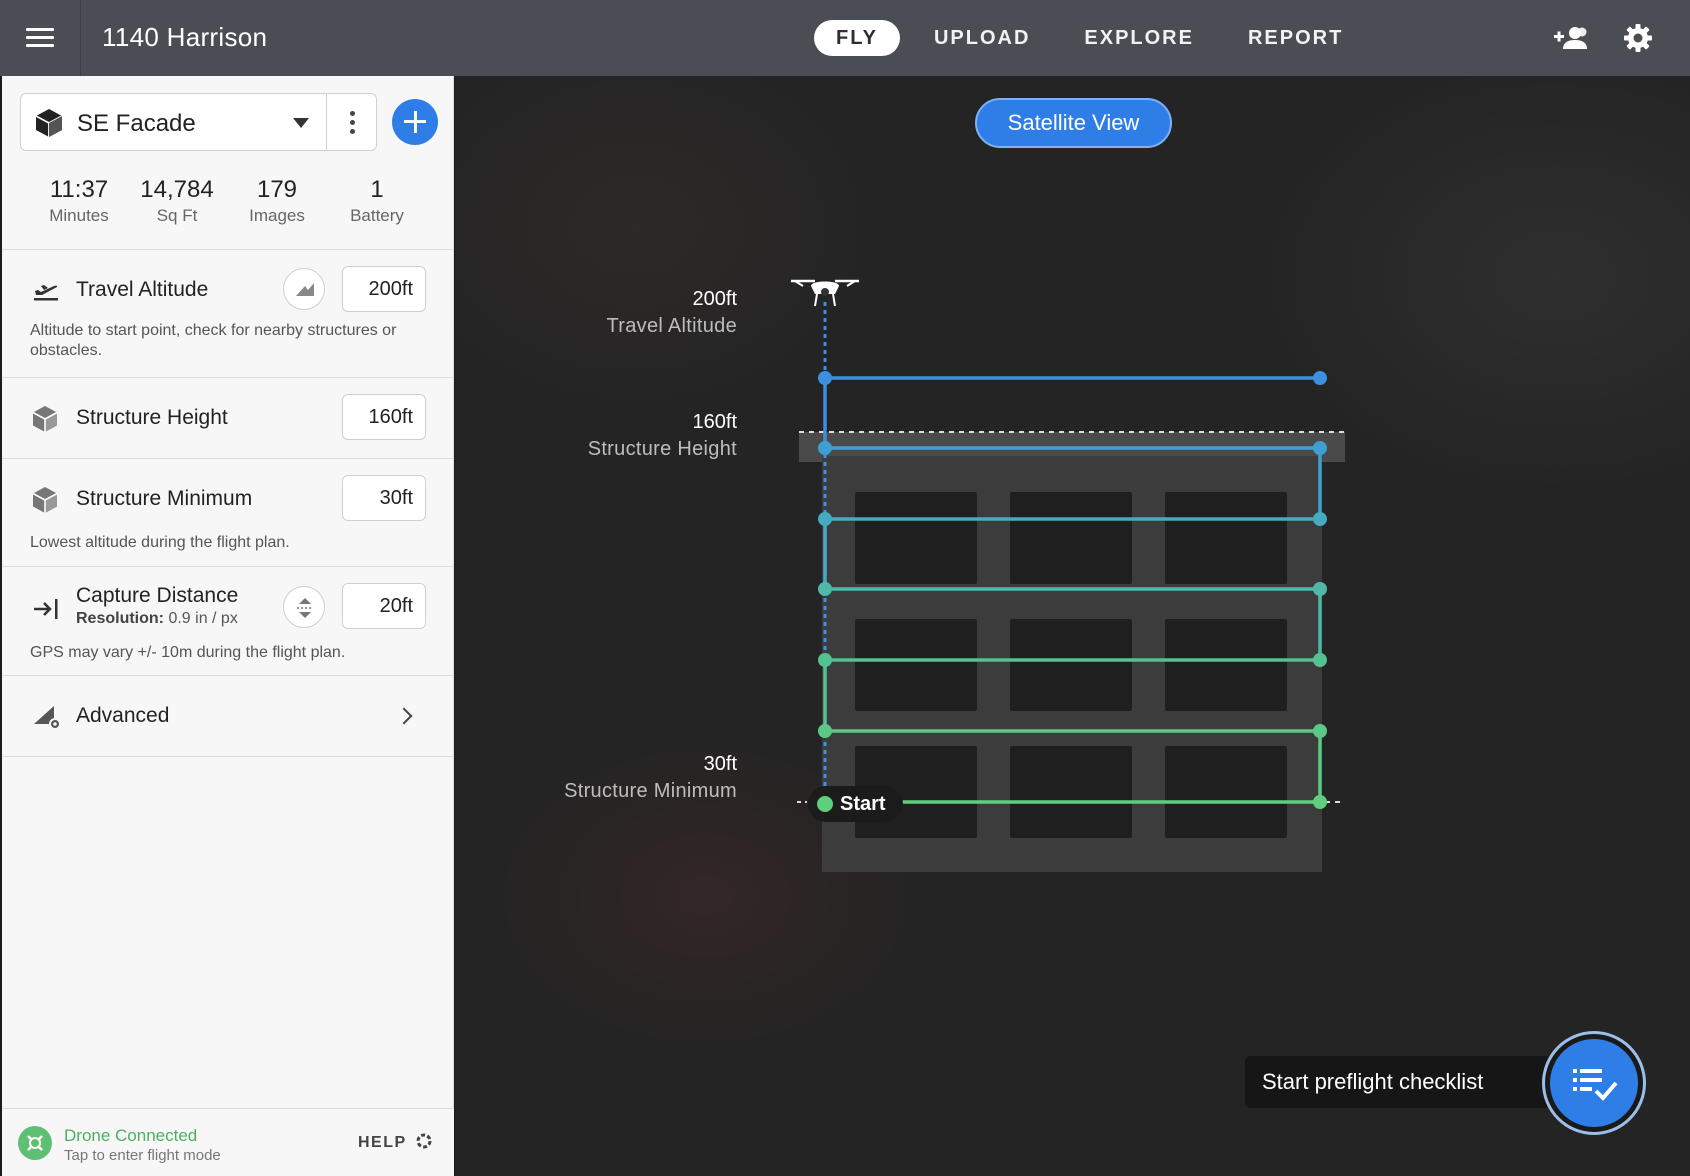  What do you see at coordinates (671, 326) in the screenshot?
I see `travel-altitude-marker-name: Travel Altitude` at bounding box center [671, 326].